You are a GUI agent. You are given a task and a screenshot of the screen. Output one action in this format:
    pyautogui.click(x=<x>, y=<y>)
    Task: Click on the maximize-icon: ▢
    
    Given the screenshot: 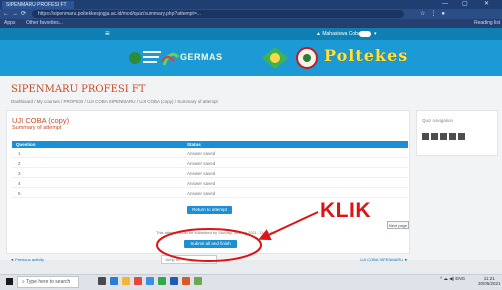 What is the action you would take?
    pyautogui.click(x=465, y=4)
    